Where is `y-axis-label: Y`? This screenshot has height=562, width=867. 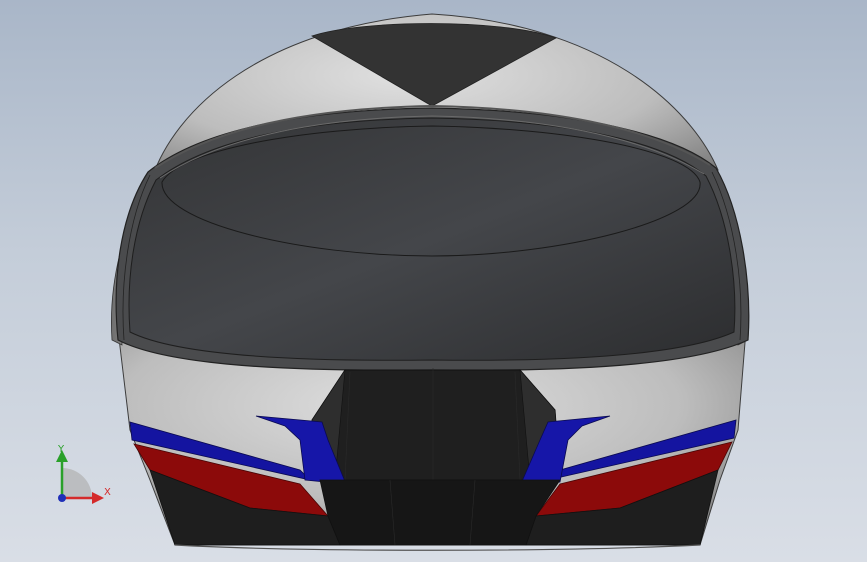
y-axis-label: Y is located at coordinates (61, 449).